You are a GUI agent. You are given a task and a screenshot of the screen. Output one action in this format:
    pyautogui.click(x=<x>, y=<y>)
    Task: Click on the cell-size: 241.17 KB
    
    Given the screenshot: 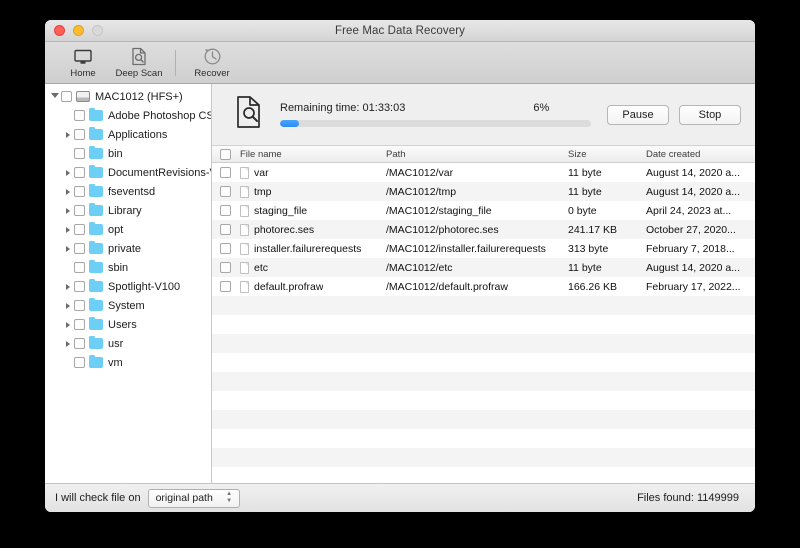 What is the action you would take?
    pyautogui.click(x=593, y=229)
    